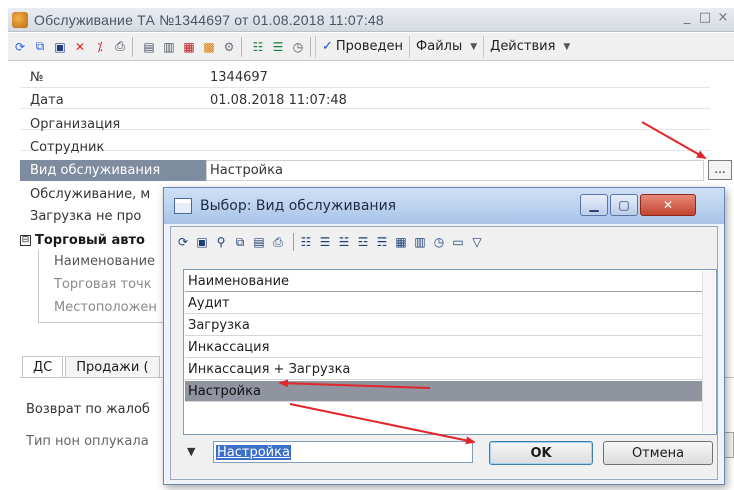 The width and height of the screenshot is (734, 490). What do you see at coordinates (344, 242) in the screenshot?
I see `list-icon: ☱` at bounding box center [344, 242].